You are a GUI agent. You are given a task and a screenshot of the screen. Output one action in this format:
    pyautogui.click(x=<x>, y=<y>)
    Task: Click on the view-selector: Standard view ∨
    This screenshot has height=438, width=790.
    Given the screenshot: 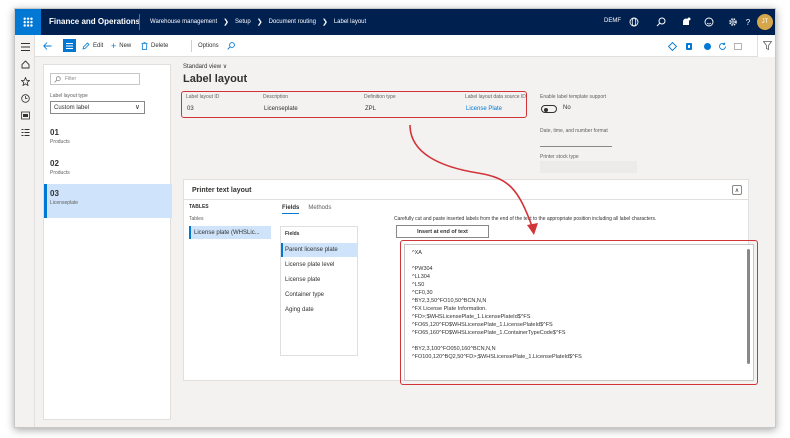 What is the action you would take?
    pyautogui.click(x=205, y=66)
    